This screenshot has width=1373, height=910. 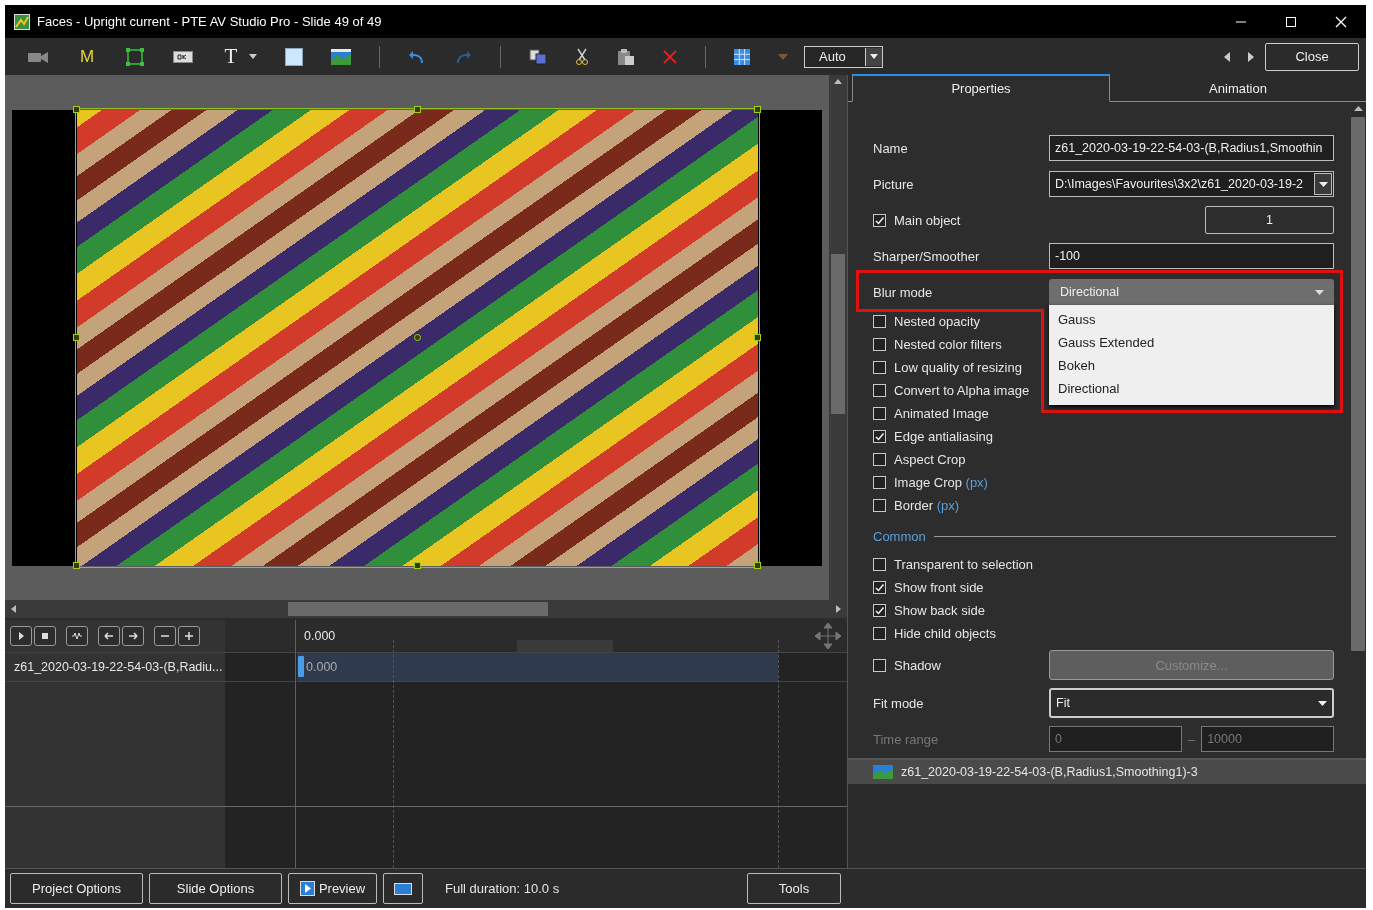 What do you see at coordinates (1191, 184) in the screenshot?
I see `picture-dropdown: D:\Images\Favourites\3x2\z61_2020-03-19-2` at bounding box center [1191, 184].